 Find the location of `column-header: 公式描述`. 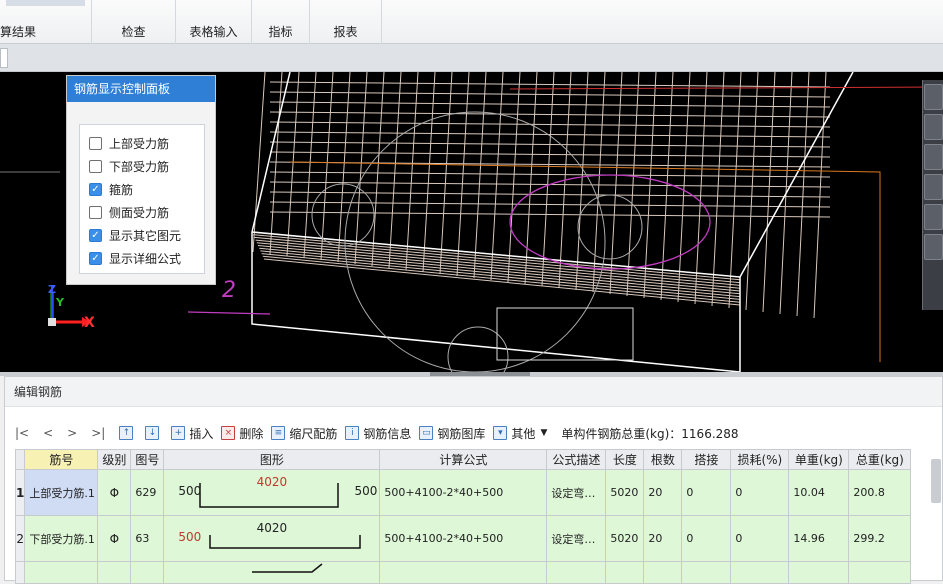

column-header: 公式描述 is located at coordinates (576, 459).